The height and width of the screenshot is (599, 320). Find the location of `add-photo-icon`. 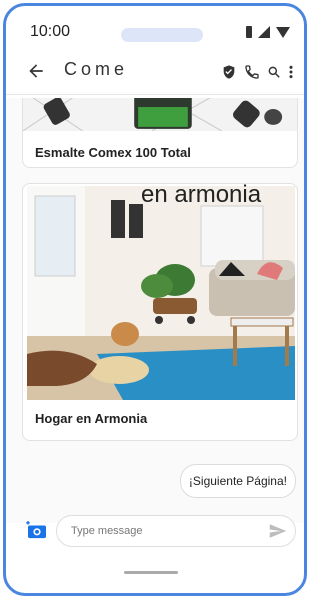

add-photo-icon is located at coordinates (37, 530).